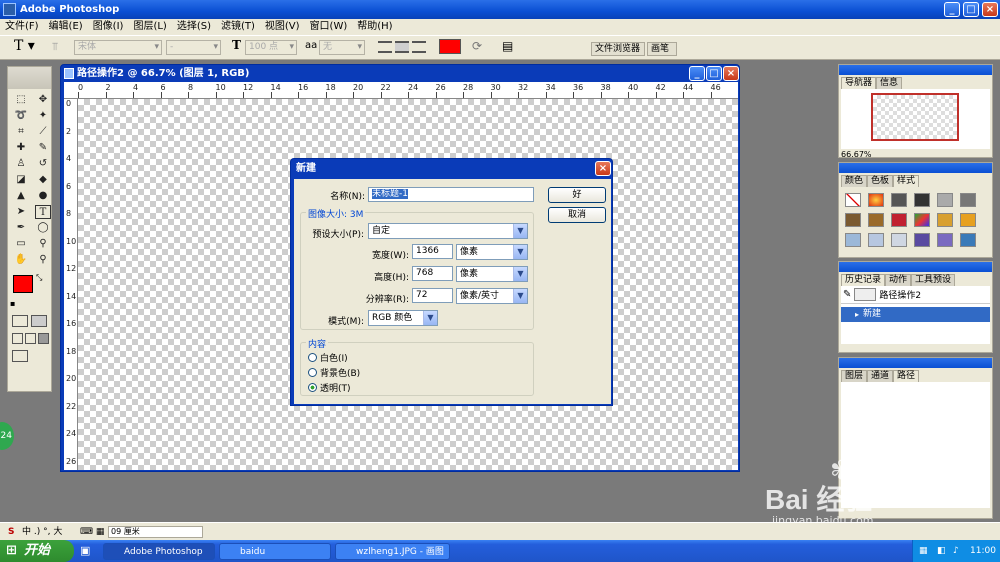  Describe the element at coordinates (66, 27) in the screenshot. I see `menu-edit: 编辑(E)` at that location.